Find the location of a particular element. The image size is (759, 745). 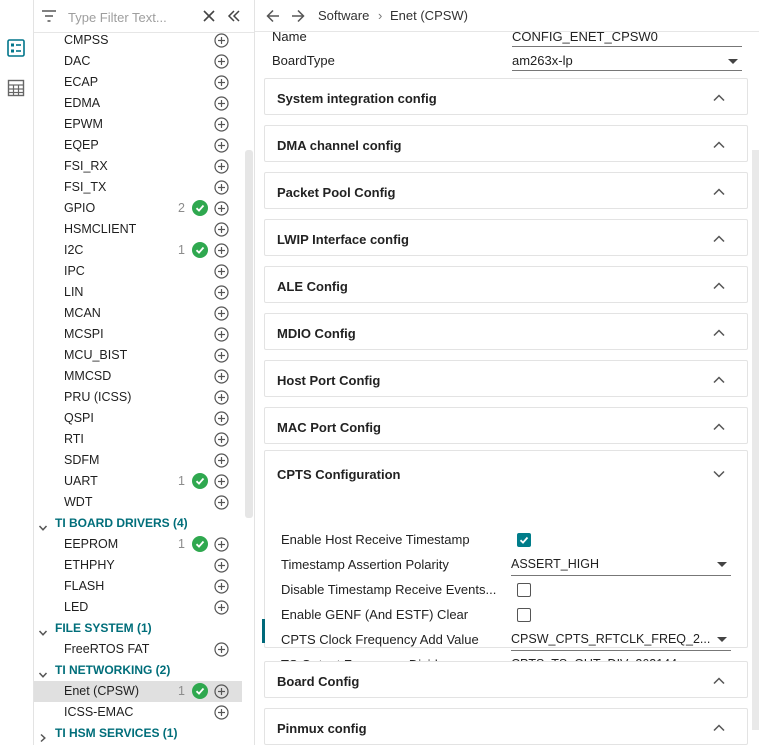

clear-filter-icon is located at coordinates (209, 17).